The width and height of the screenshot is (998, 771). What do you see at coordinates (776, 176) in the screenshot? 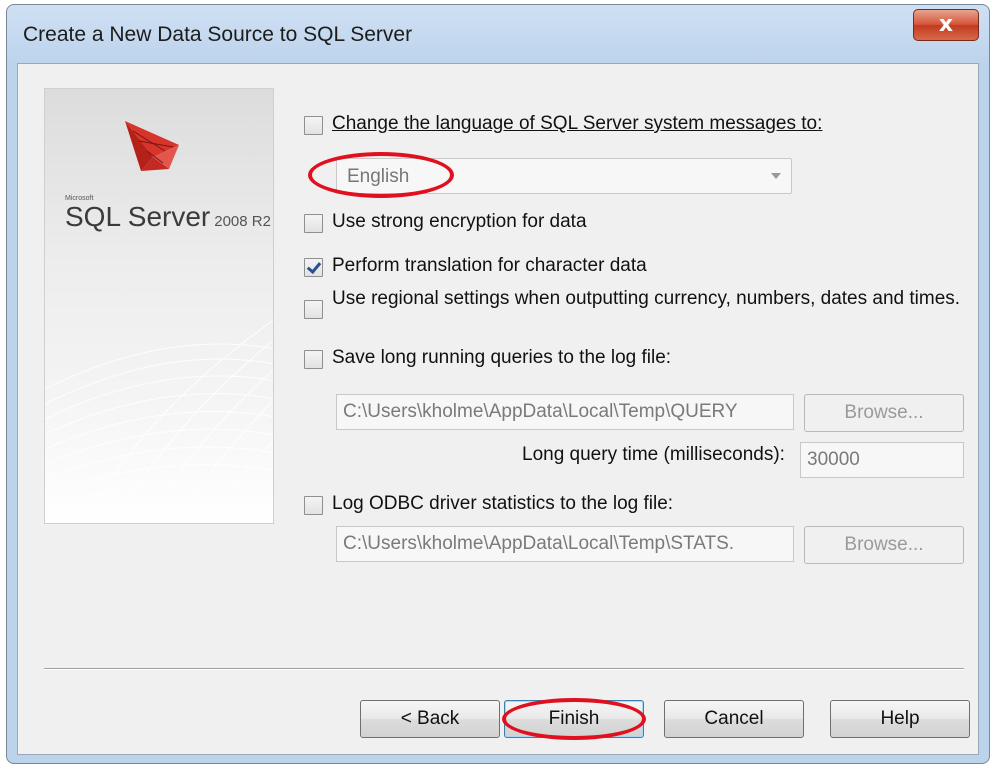
I see `chevron-down-icon` at bounding box center [776, 176].